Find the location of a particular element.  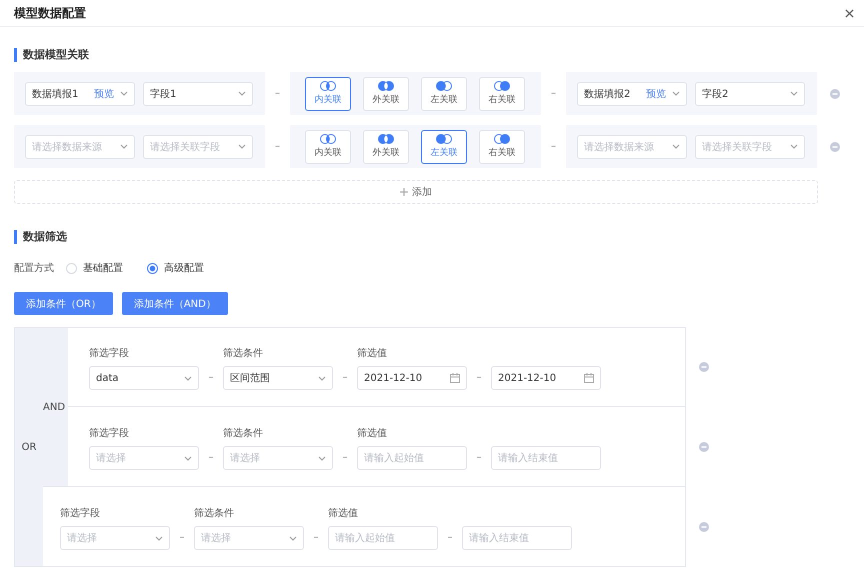

add-condition-button: 添加条件（AND） is located at coordinates (175, 303).